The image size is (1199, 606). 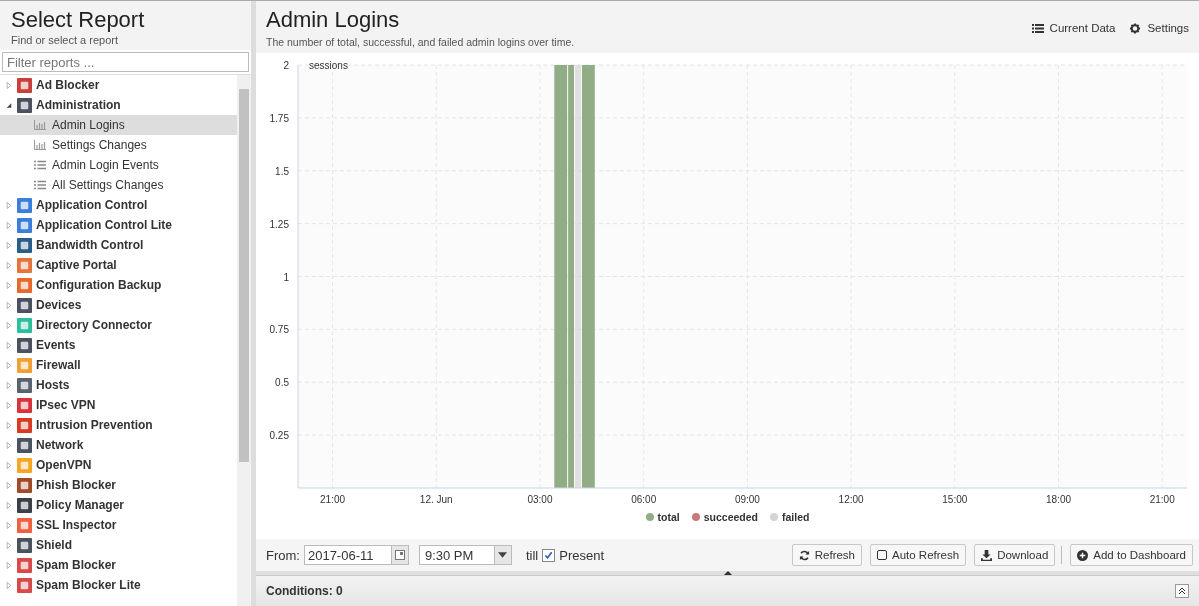 I want to click on legend-label: succeeded, so click(x=730, y=517).